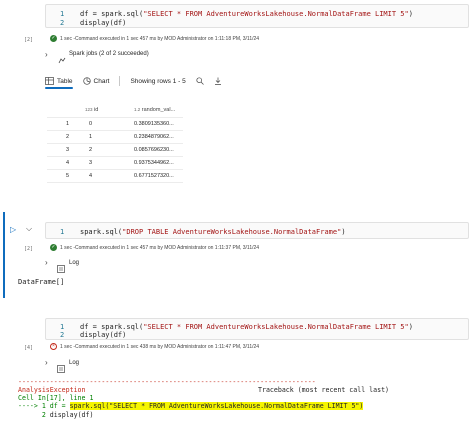  What do you see at coordinates (65, 81) in the screenshot?
I see `tab-table-label: Table` at bounding box center [65, 81].